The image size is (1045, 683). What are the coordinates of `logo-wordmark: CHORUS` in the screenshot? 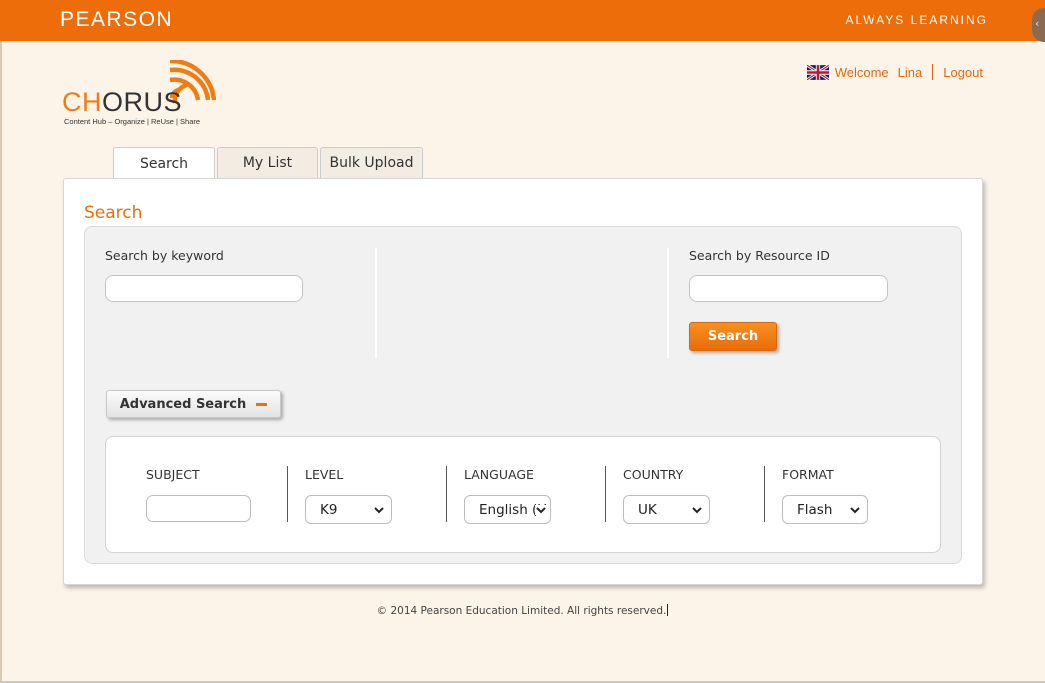 It's located at (122, 102).